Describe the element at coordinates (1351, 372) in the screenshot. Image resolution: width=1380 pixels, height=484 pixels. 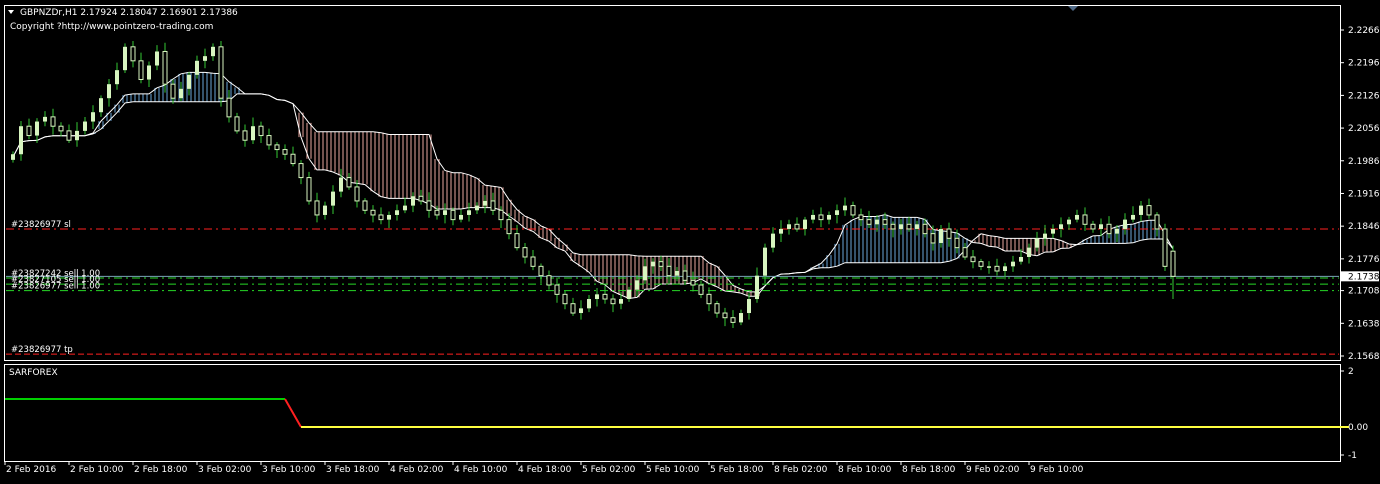
I see `indicator-tick-label: 2` at that location.